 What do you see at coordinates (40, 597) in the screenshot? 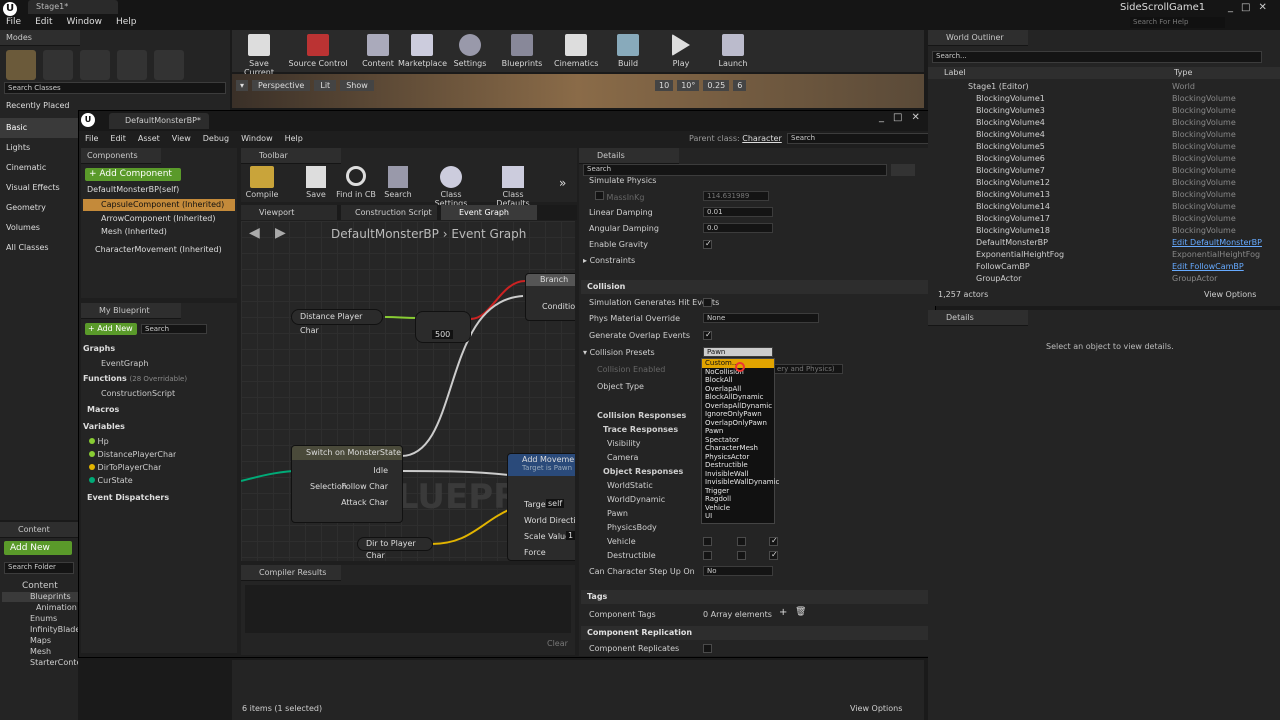
I see `folder-blueprints: Blueprints` at bounding box center [40, 597].